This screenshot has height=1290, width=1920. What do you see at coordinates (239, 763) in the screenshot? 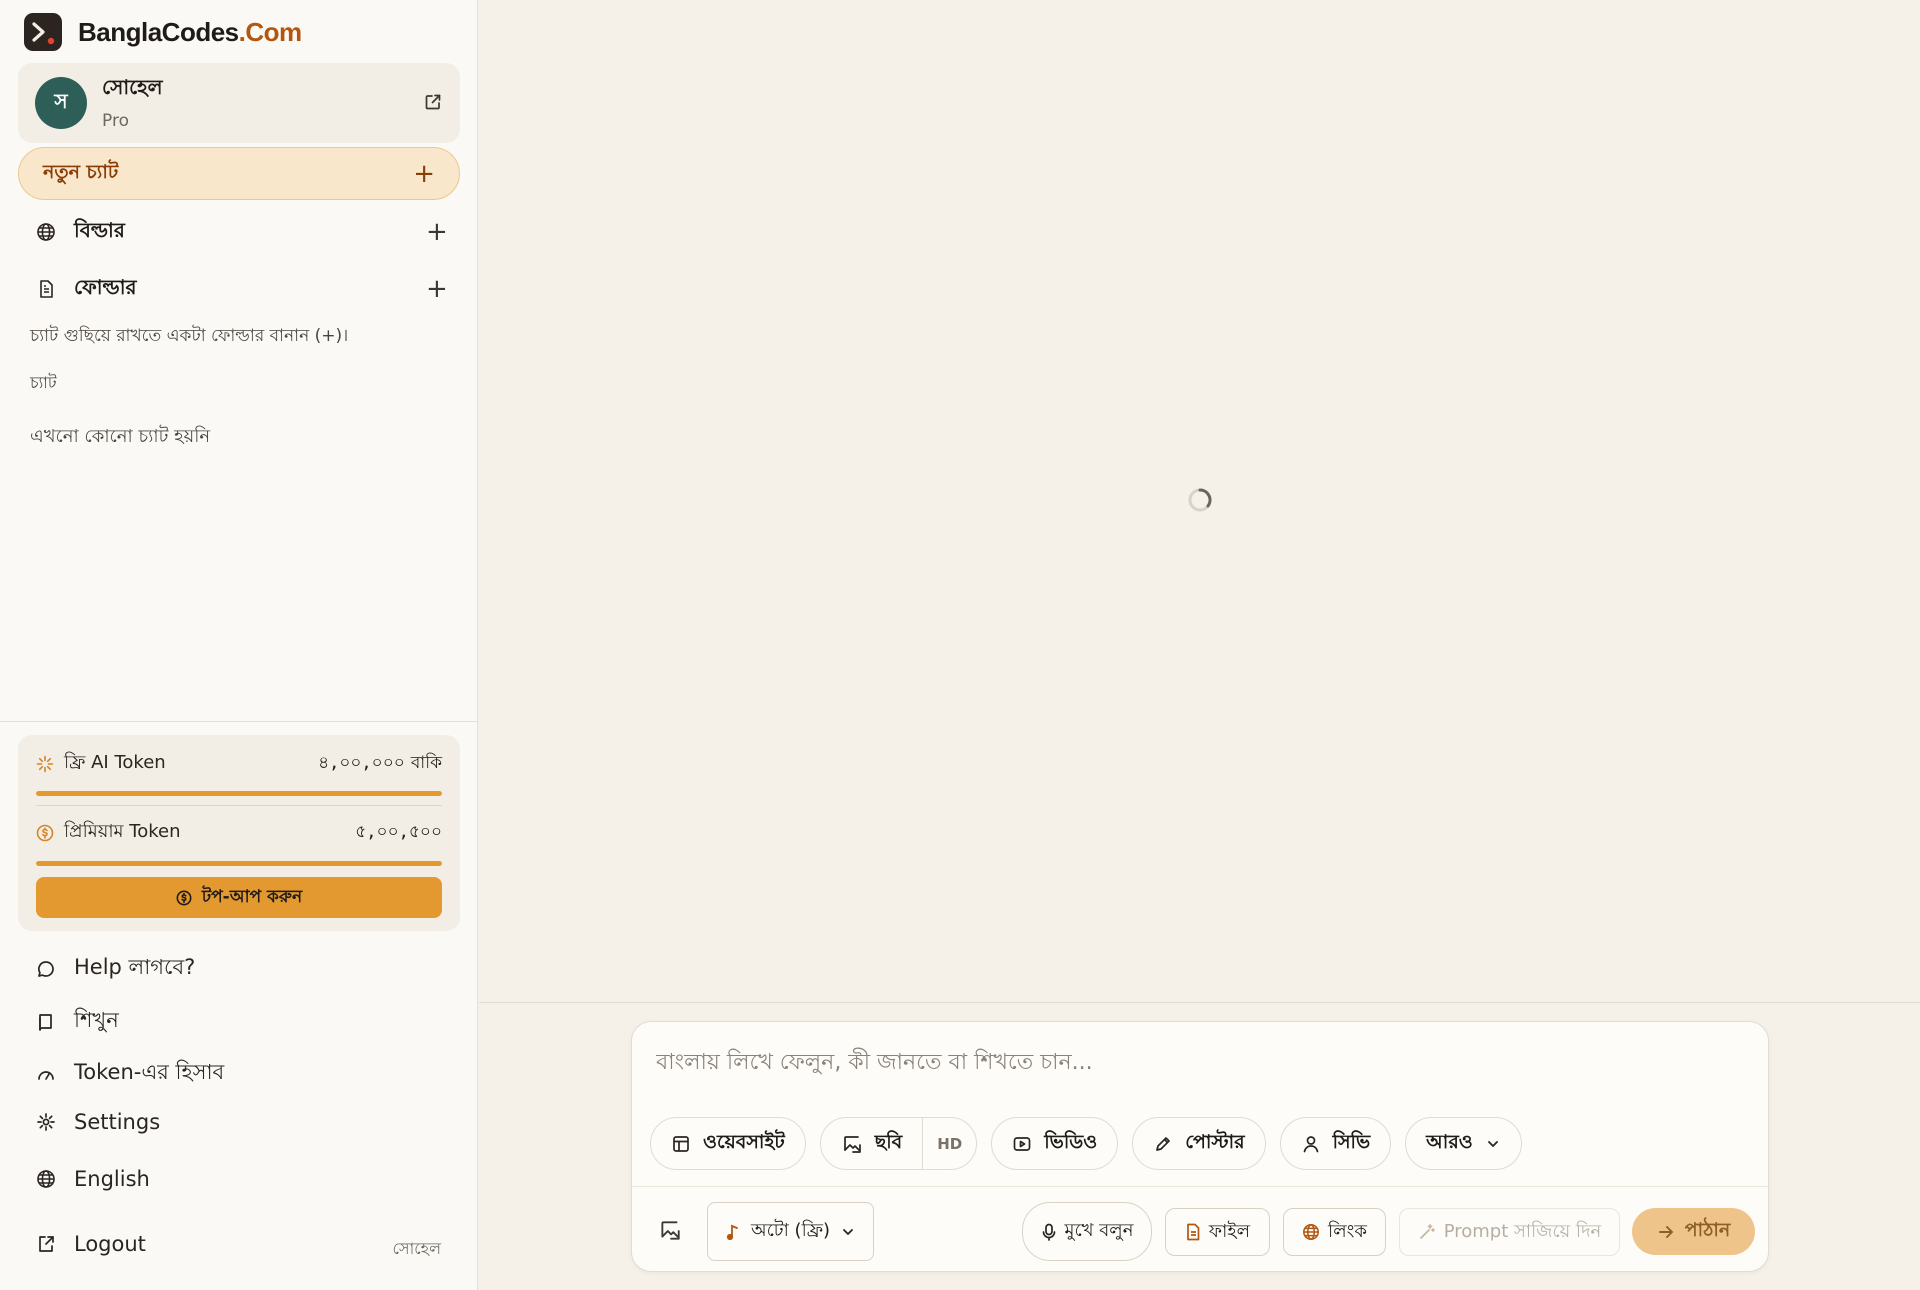
I see `free-token-row: ফ্রি AI Token ৪,০০,০০০ বাকি` at bounding box center [239, 763].